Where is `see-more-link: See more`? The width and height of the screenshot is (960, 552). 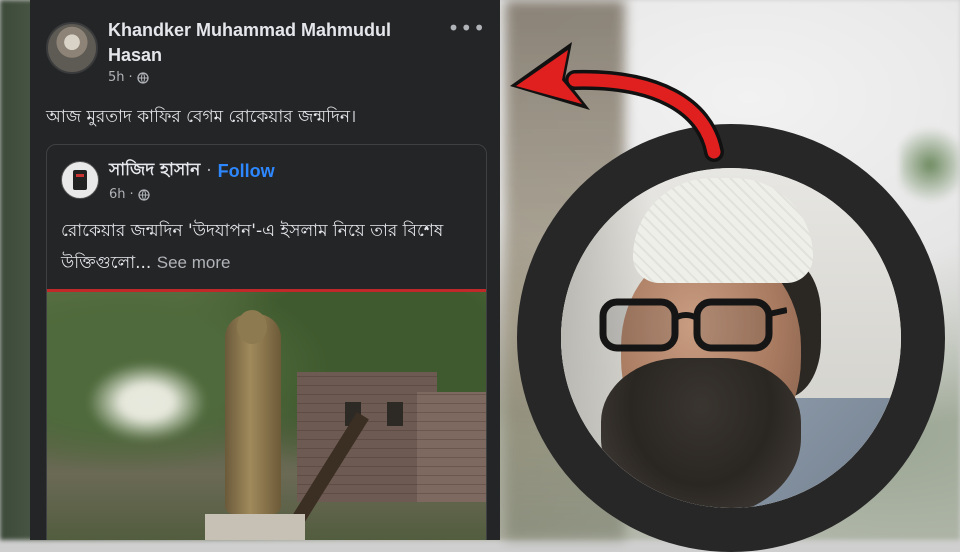 see-more-link: See more is located at coordinates (194, 262).